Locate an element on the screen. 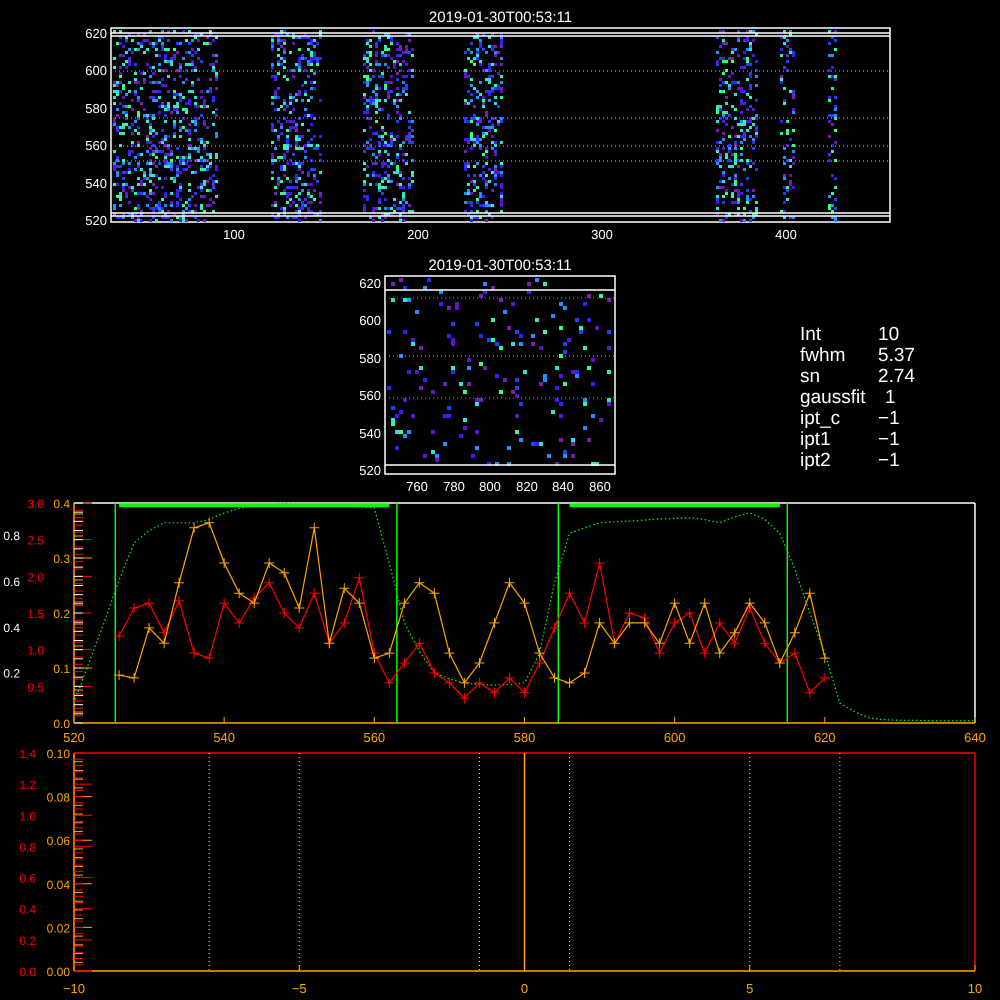 Image resolution: width=1000 pixels, height=1000 pixels. stat-label: ipt_c is located at coordinates (820, 418).